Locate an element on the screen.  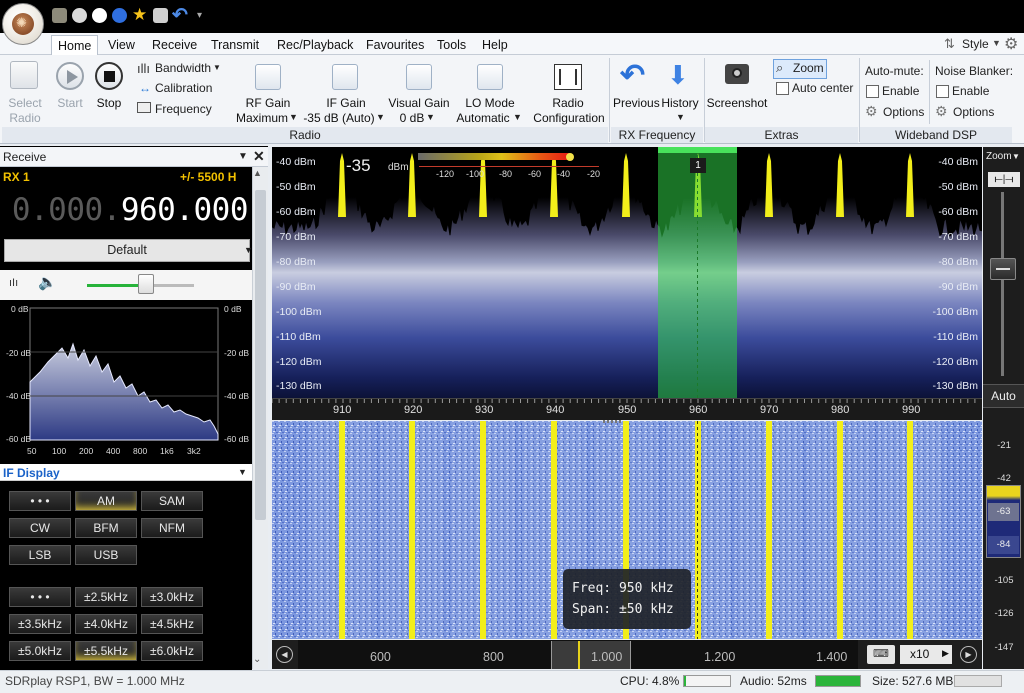
zoom-mode-selector: Zoom is located at coordinates (999, 156).